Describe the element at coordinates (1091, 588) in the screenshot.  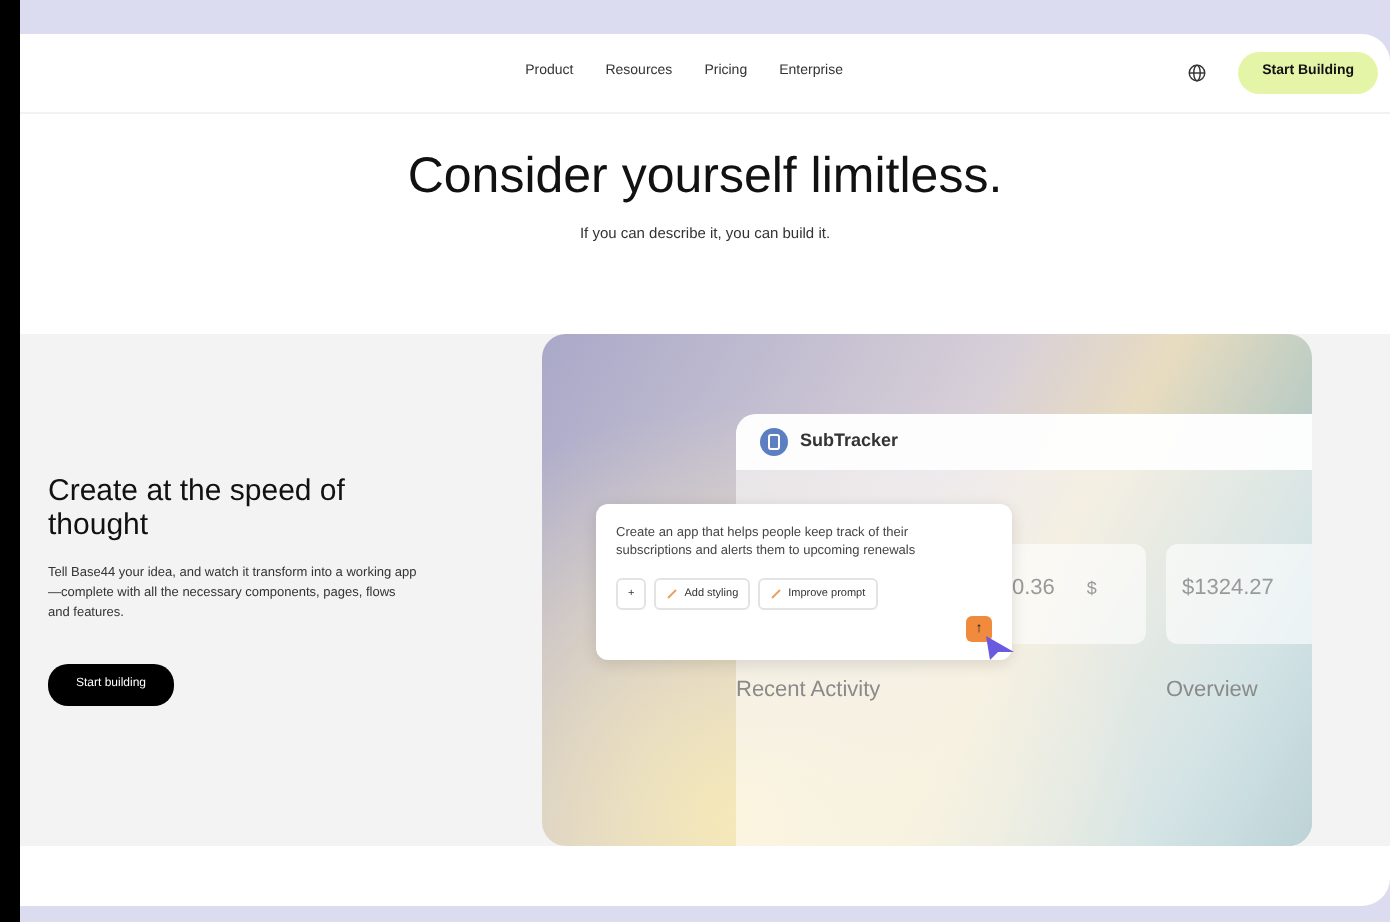
I see `dollar-icon: $` at that location.